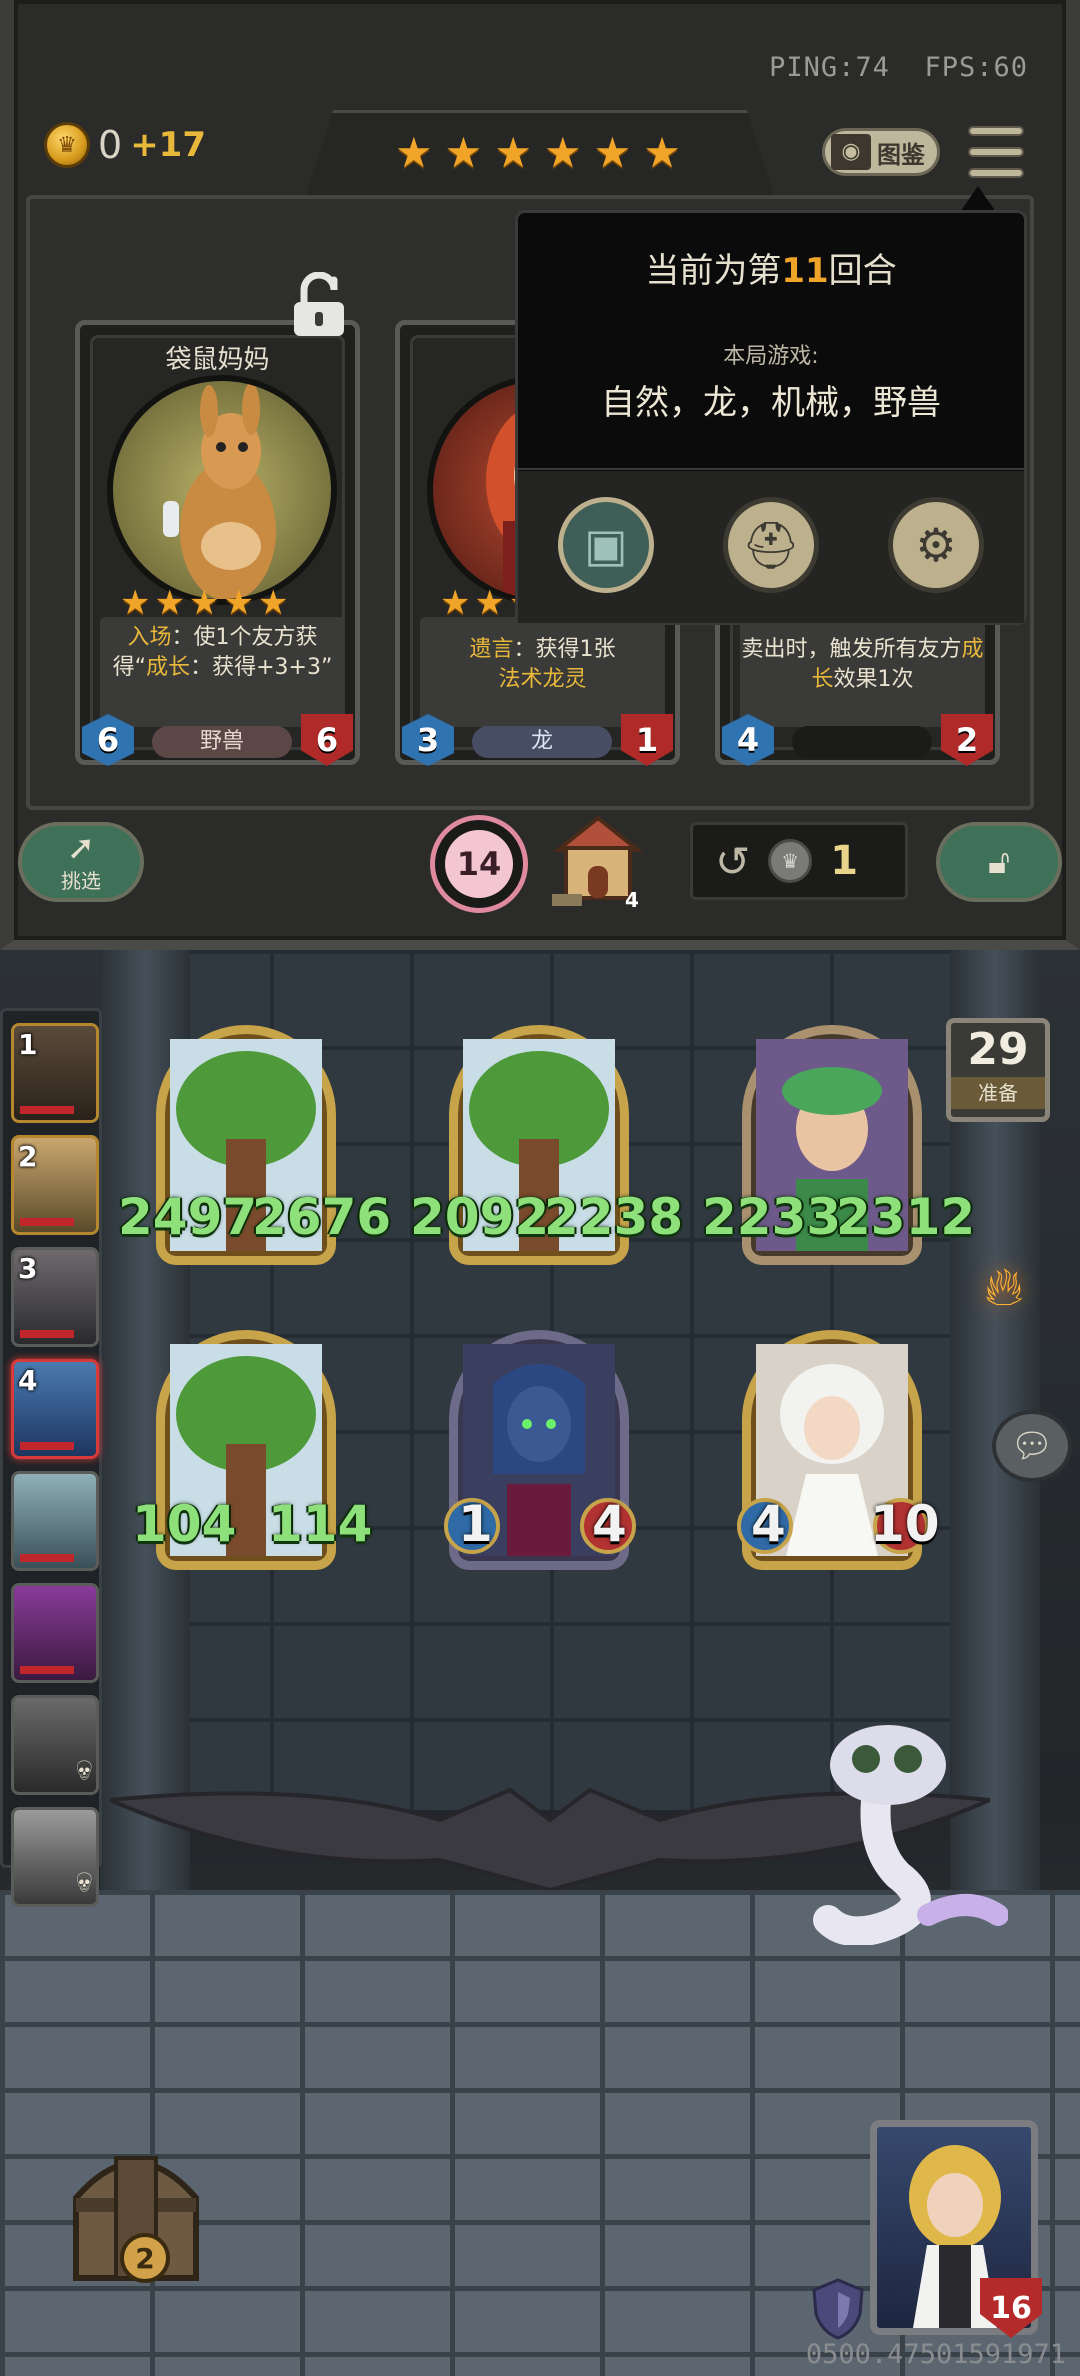  Describe the element at coordinates (222, 742) in the screenshot. I see `card-tribe: 野兽` at that location.